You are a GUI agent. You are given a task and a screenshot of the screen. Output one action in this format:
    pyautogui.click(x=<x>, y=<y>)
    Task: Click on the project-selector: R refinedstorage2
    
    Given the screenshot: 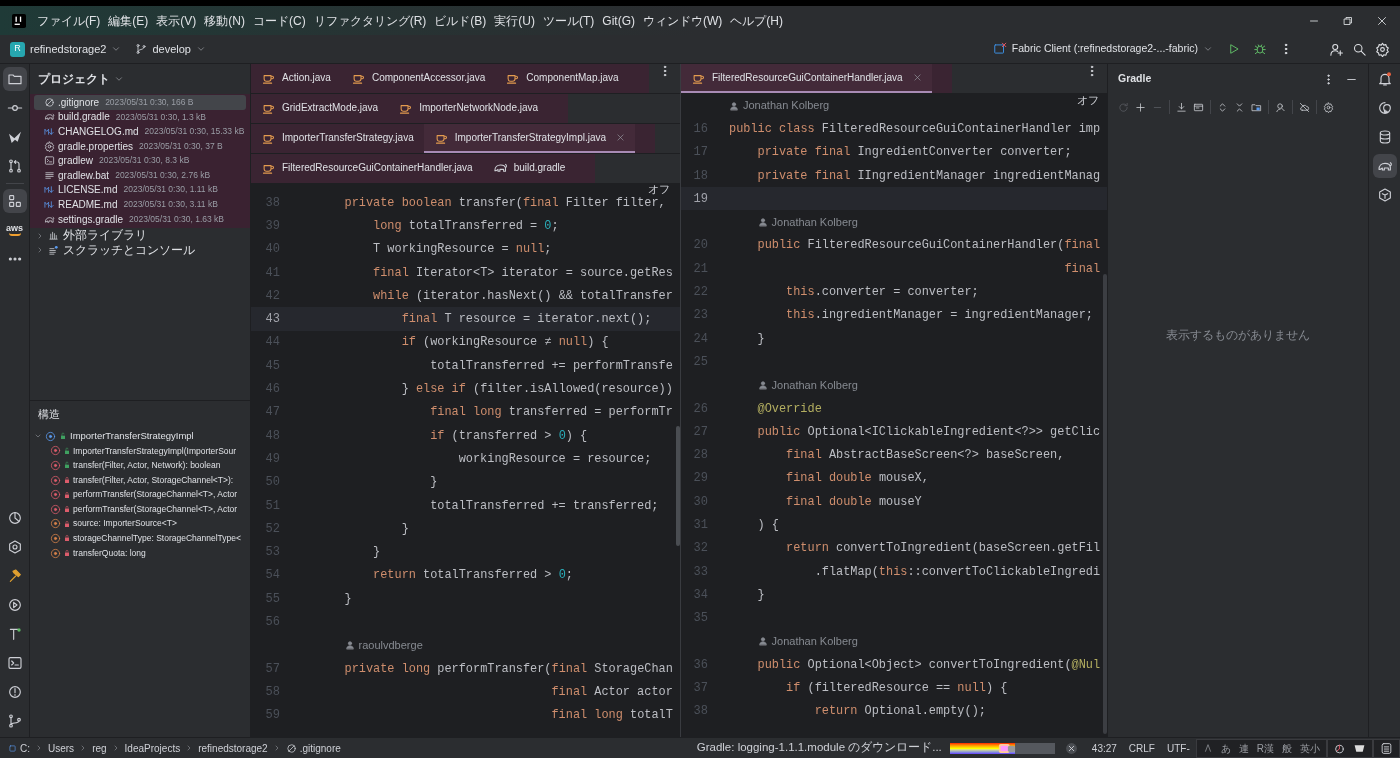 What is the action you would take?
    pyautogui.click(x=66, y=49)
    